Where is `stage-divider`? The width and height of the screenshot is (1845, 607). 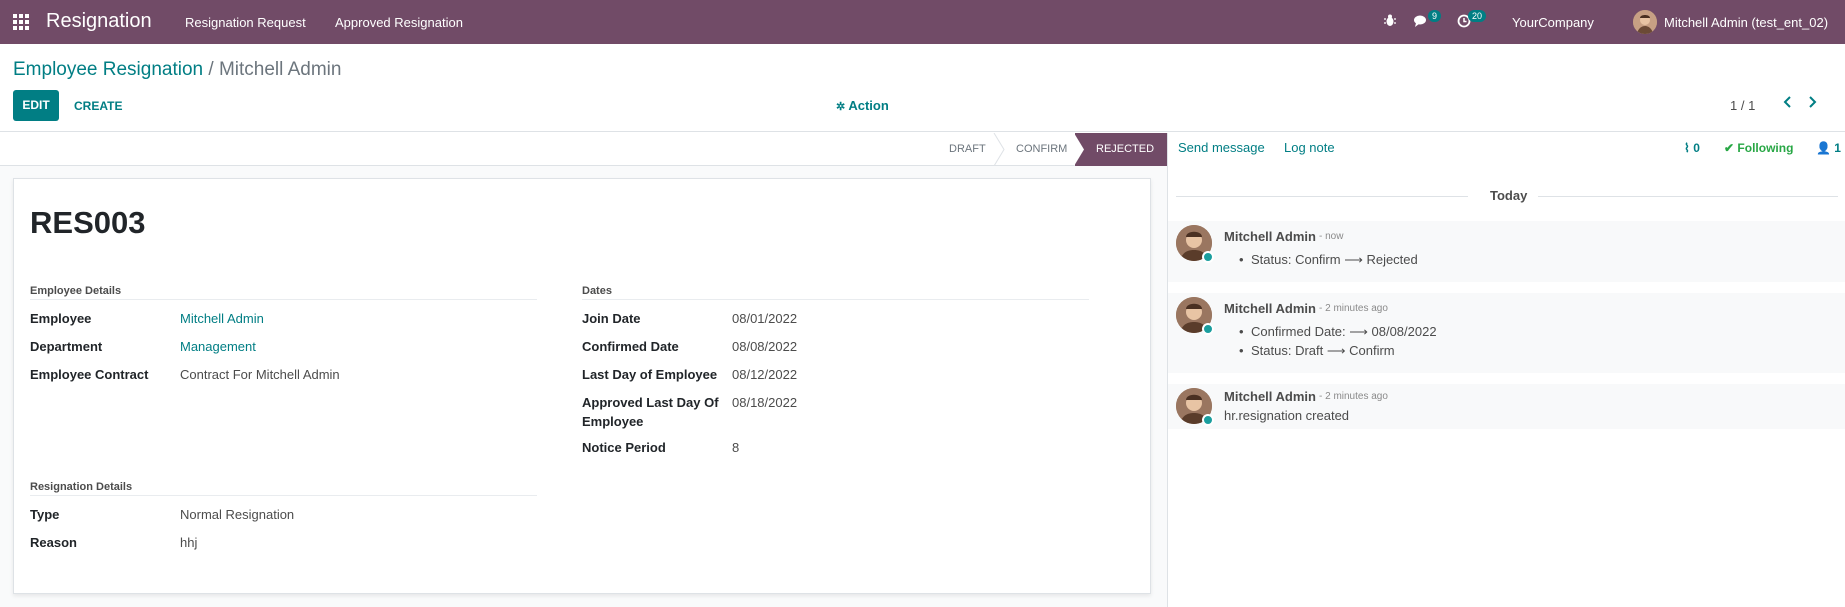 stage-divider is located at coordinates (999, 149).